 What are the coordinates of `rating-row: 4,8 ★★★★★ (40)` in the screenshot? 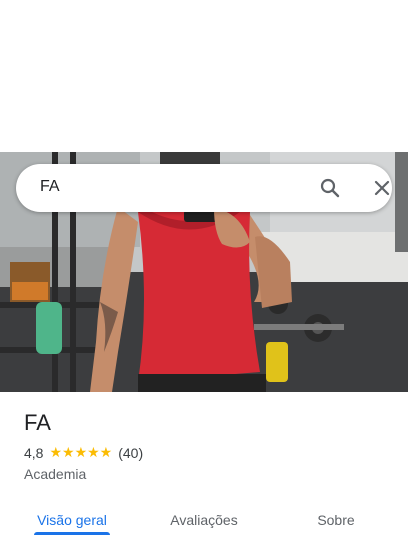 It's located at (83, 452).